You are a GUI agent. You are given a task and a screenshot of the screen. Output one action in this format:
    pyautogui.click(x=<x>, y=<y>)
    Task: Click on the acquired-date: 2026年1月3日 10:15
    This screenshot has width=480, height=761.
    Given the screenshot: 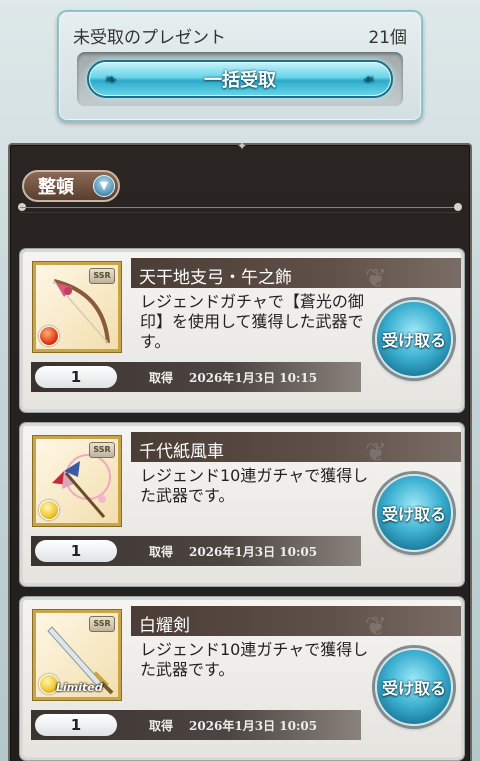 What is the action you would take?
    pyautogui.click(x=253, y=378)
    